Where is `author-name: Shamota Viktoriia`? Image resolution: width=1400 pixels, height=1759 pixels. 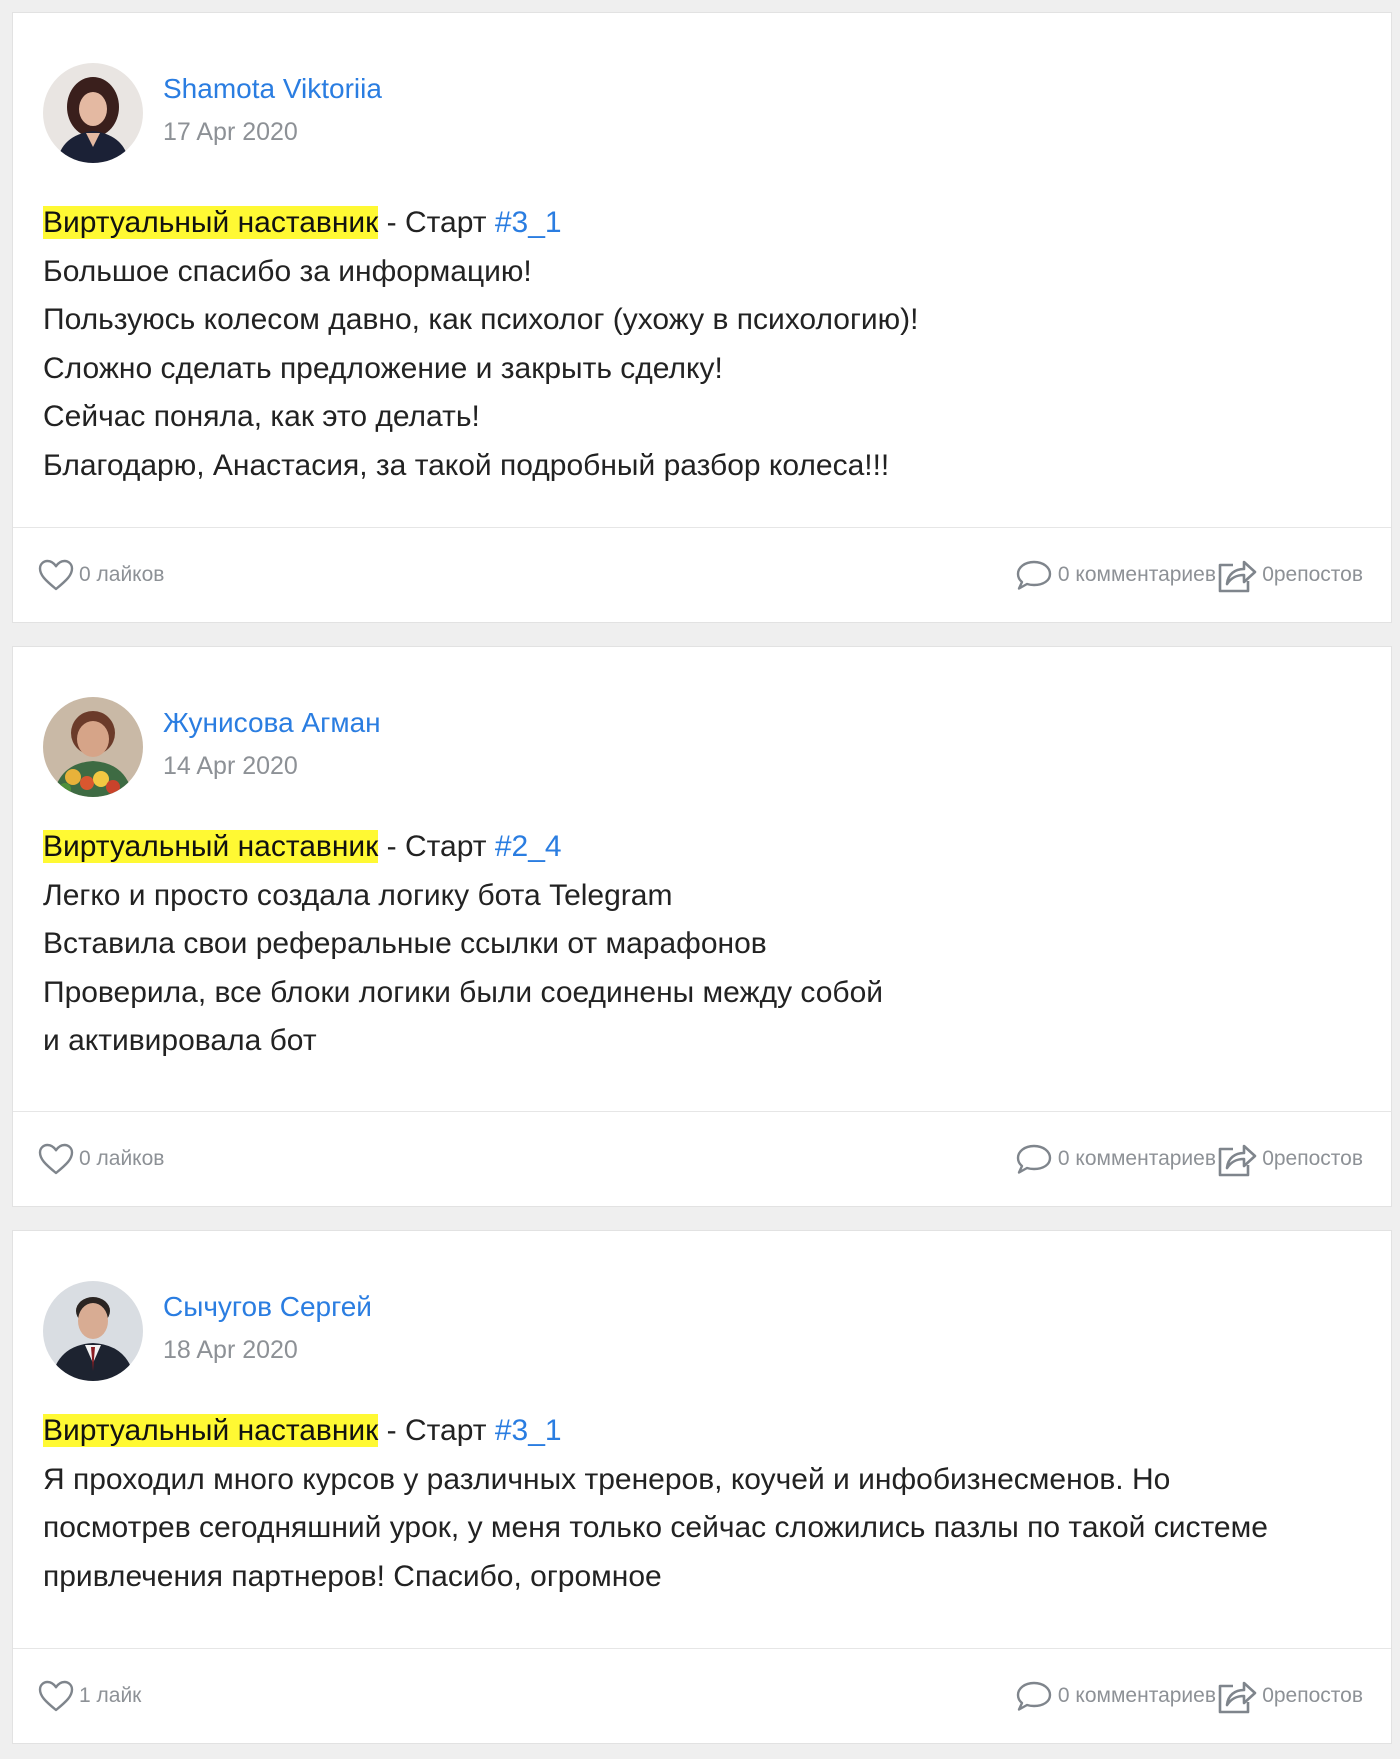 author-name: Shamota Viktoriia is located at coordinates (272, 89).